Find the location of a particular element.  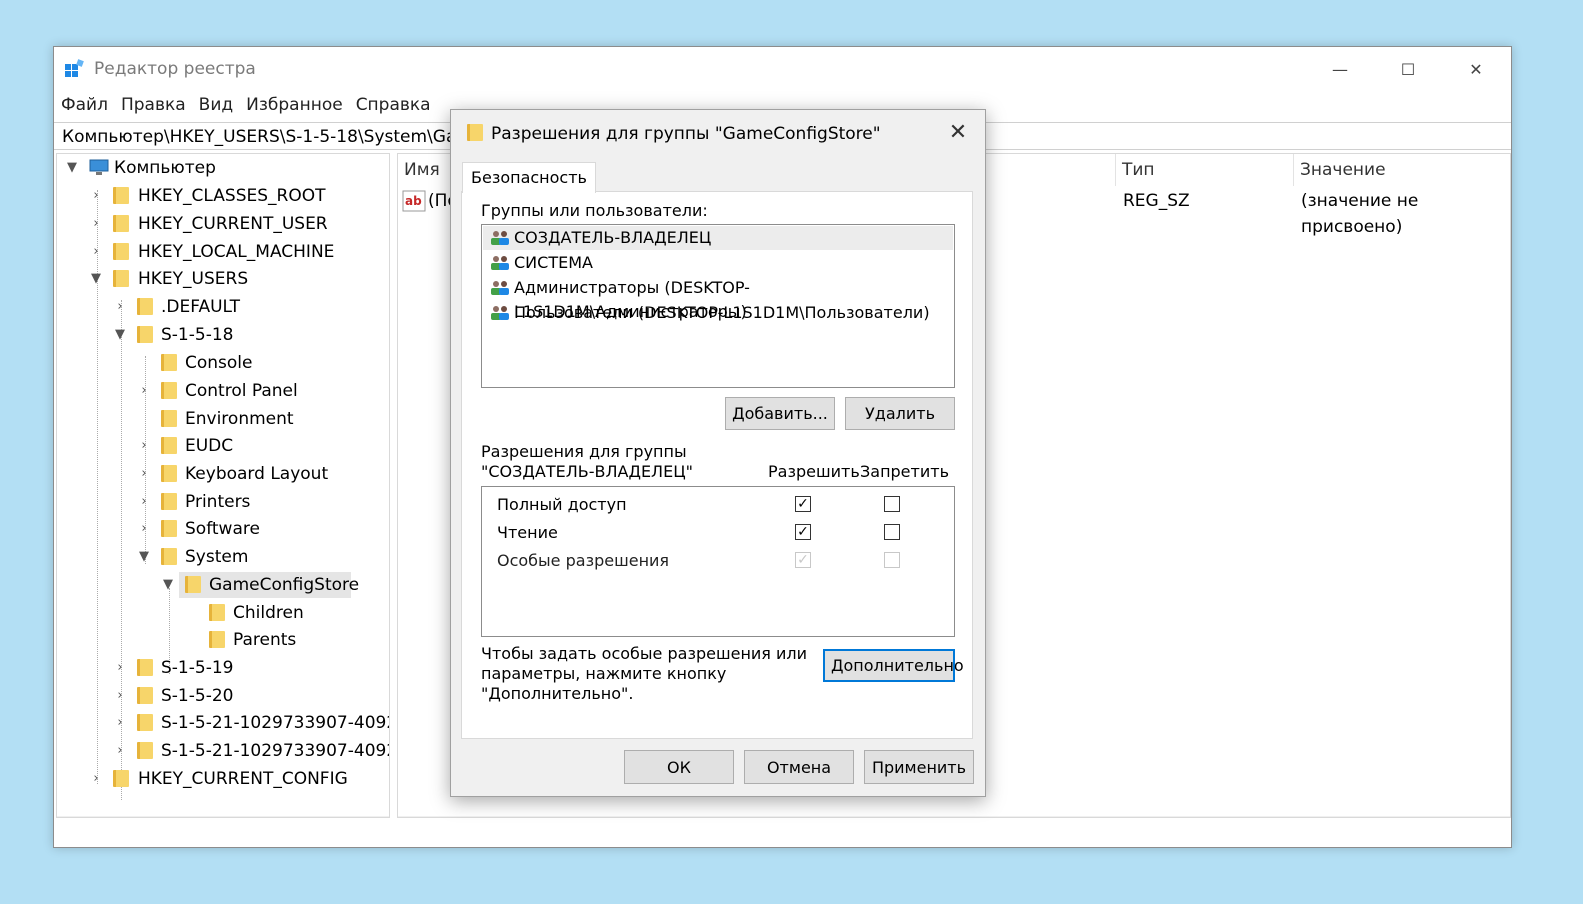

user-label: СОЗДАТЕЛЬ-ВЛАДЕЛЕЦ is located at coordinates (613, 237).